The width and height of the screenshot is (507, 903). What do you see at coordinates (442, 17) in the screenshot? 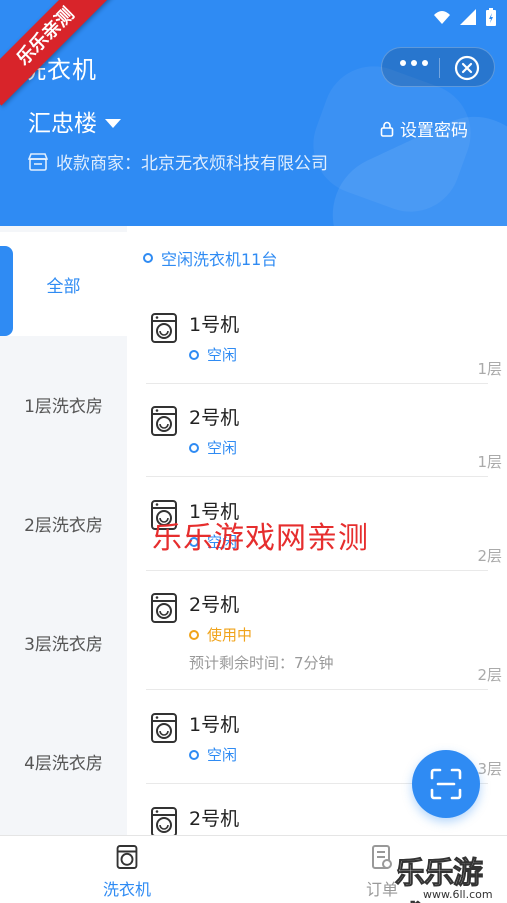
I see `signal-icon` at bounding box center [442, 17].